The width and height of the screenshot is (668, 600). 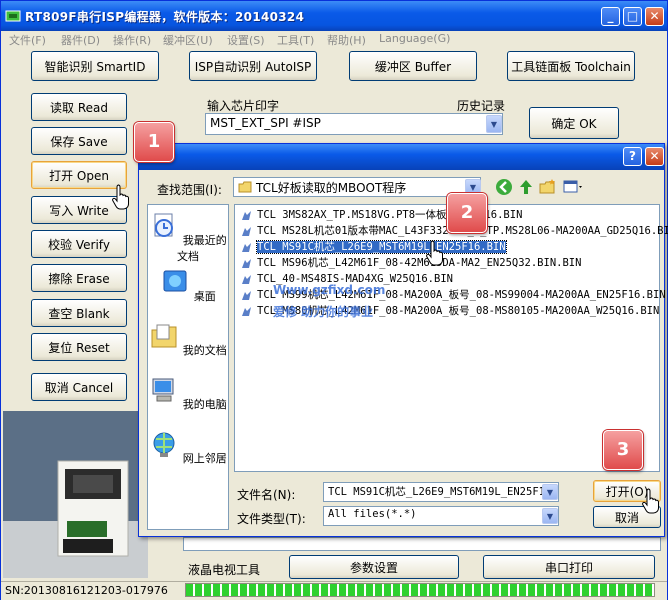 What do you see at coordinates (550, 492) in the screenshot?
I see `filename-dropdown-button: ▼` at bounding box center [550, 492].